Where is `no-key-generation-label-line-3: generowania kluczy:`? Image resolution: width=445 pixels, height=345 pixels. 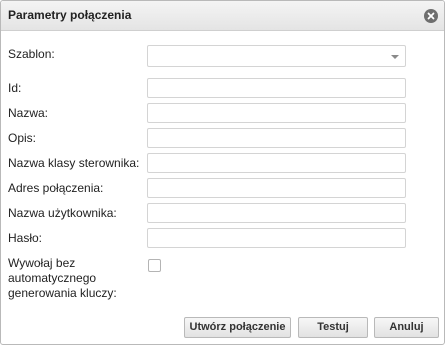
no-key-generation-label-line-3: generowania kluczy: is located at coordinates (62, 293).